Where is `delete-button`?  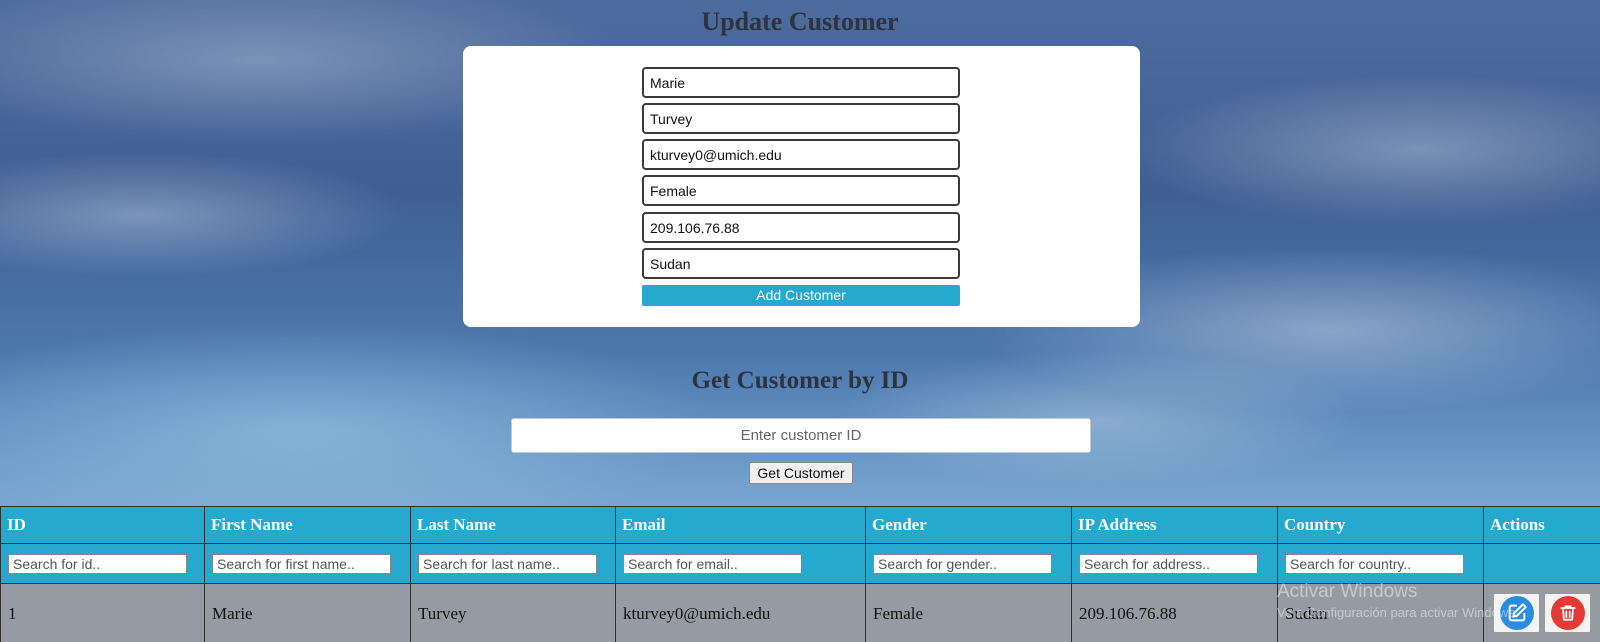 delete-button is located at coordinates (1567, 613).